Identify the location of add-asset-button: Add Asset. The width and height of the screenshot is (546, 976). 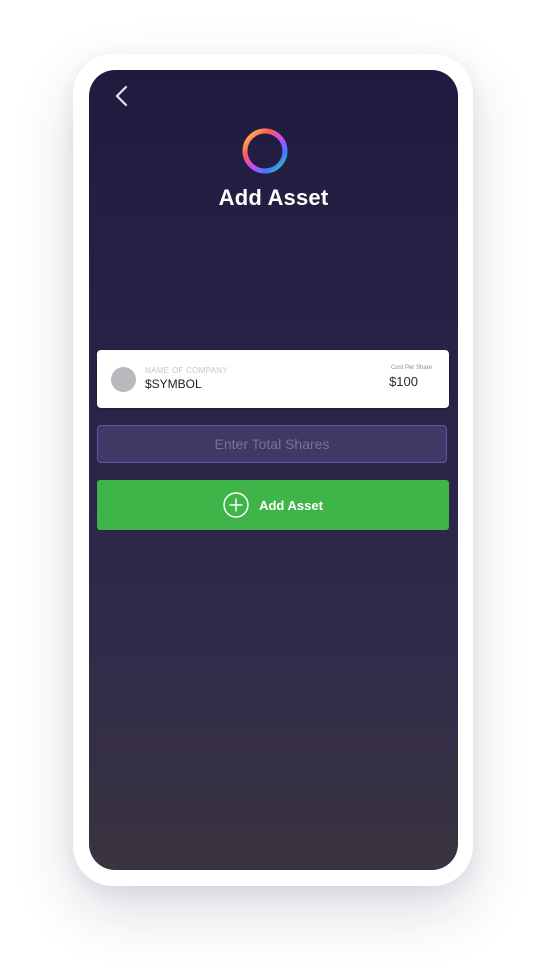
(273, 505).